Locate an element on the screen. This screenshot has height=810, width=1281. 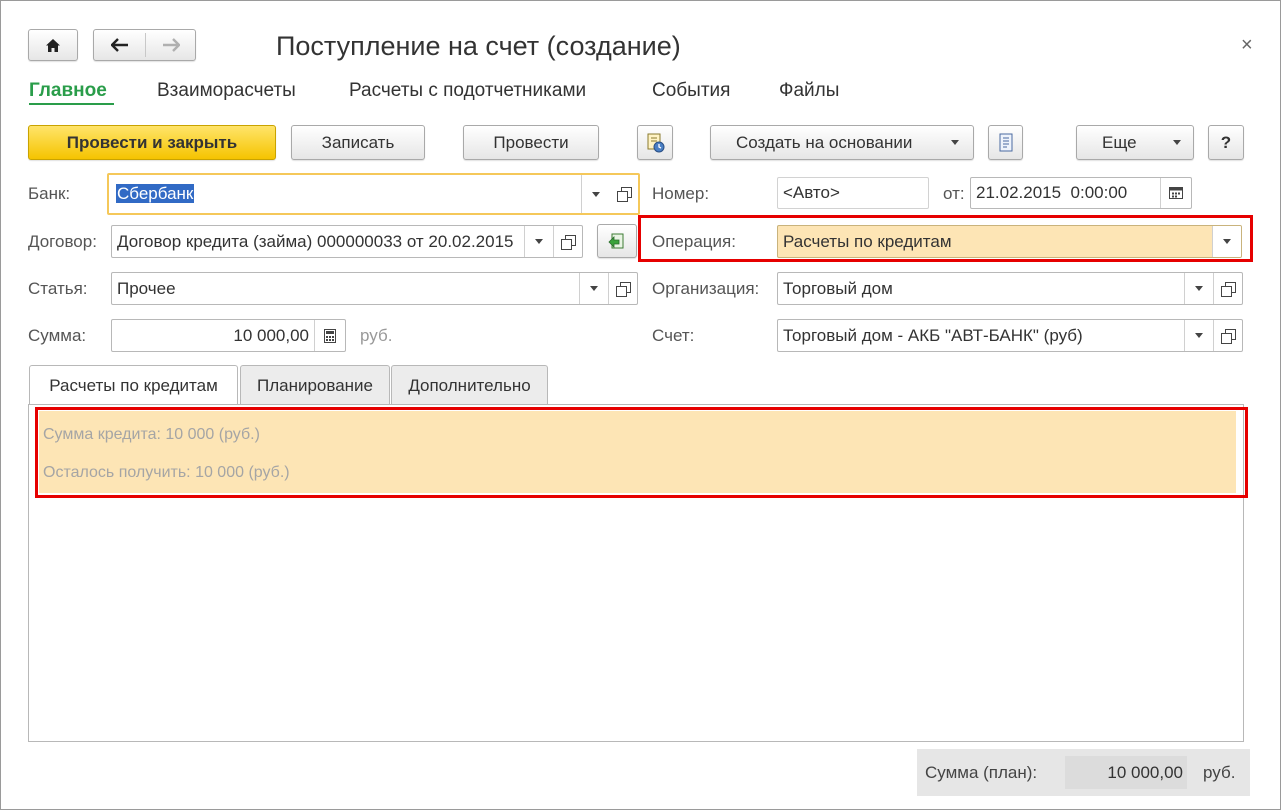
nav-main: Главное is located at coordinates (68, 91).